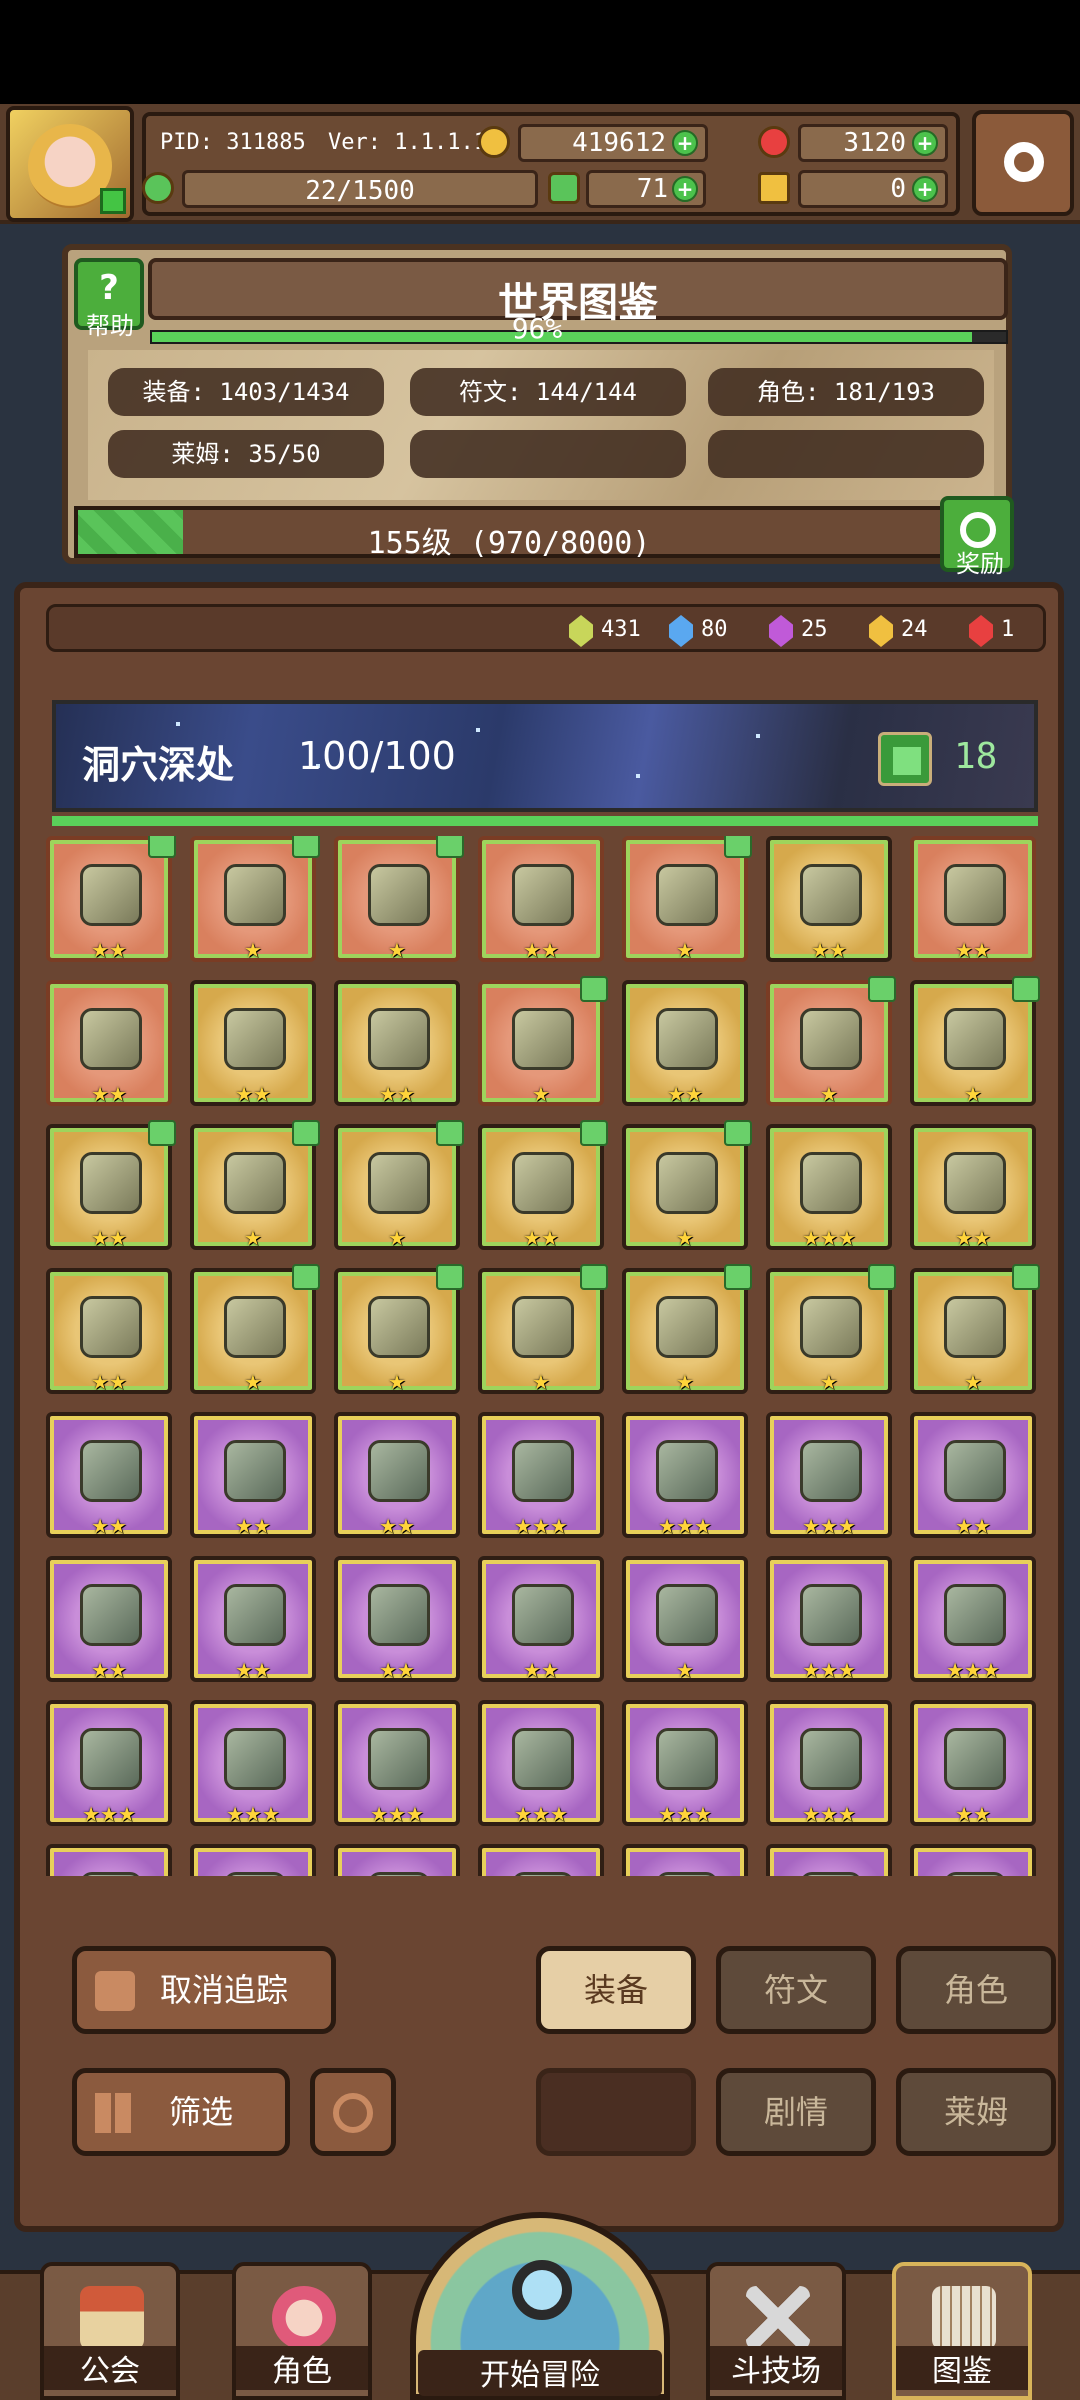  Describe the element at coordinates (397, 1043) in the screenshot. I see `item-ring: ★★` at that location.